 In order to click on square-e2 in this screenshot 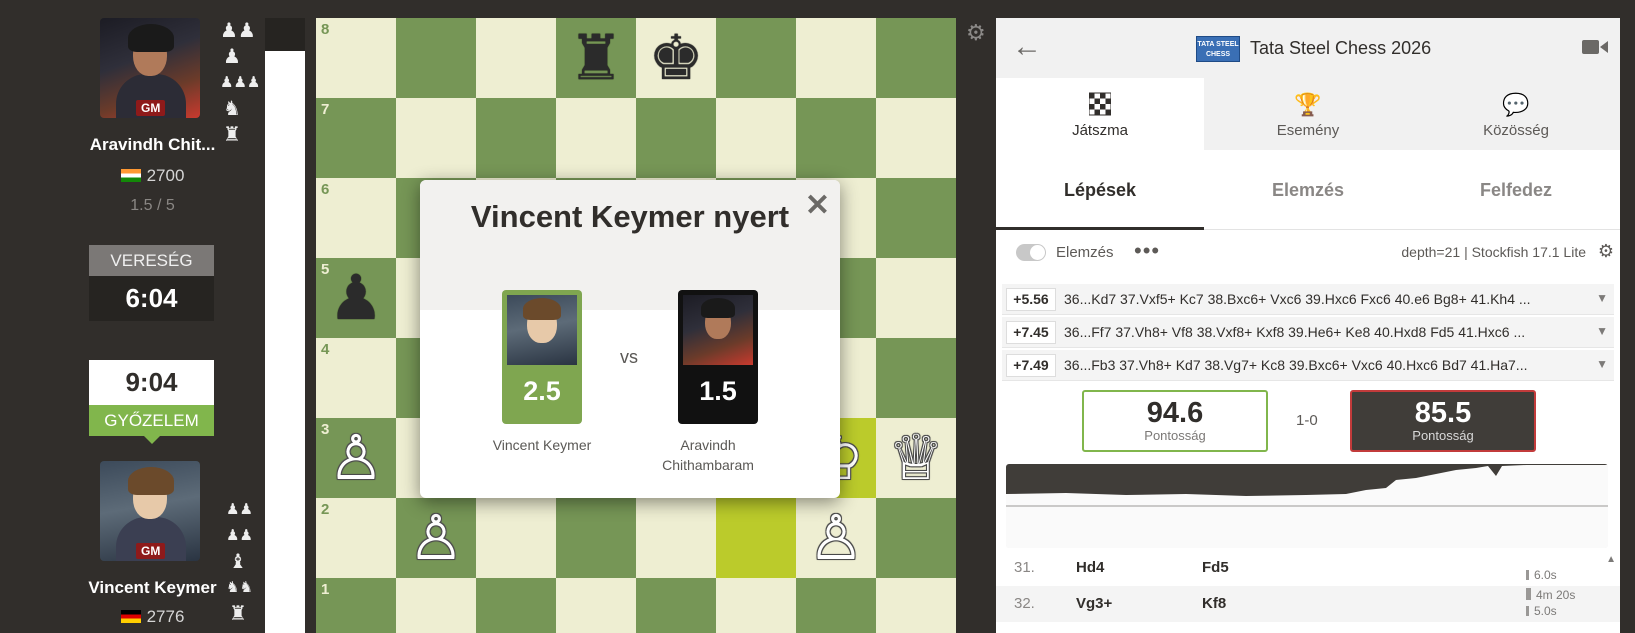, I will do `click(676, 538)`.